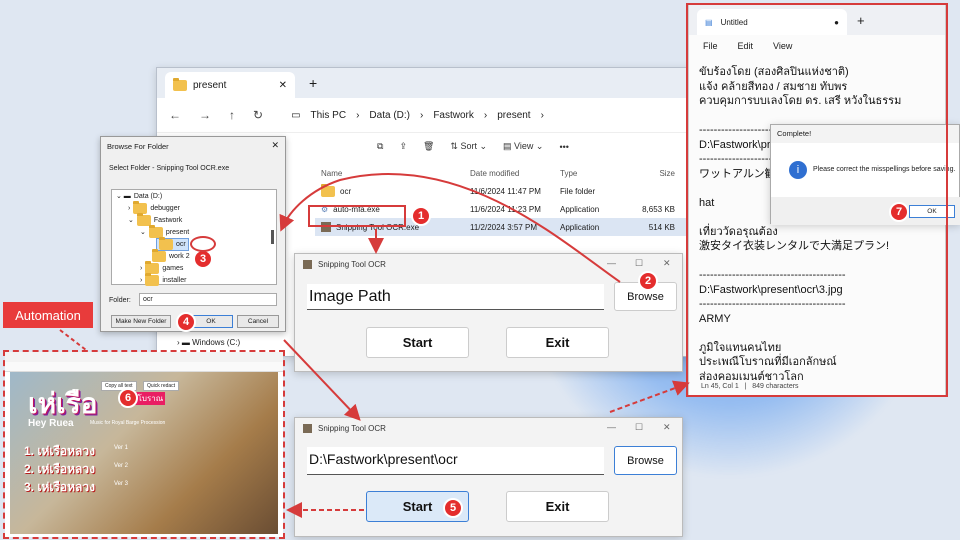 This screenshot has width=960, height=540. What do you see at coordinates (186, 322) in the screenshot?
I see `step-badge-4: 4` at bounding box center [186, 322].